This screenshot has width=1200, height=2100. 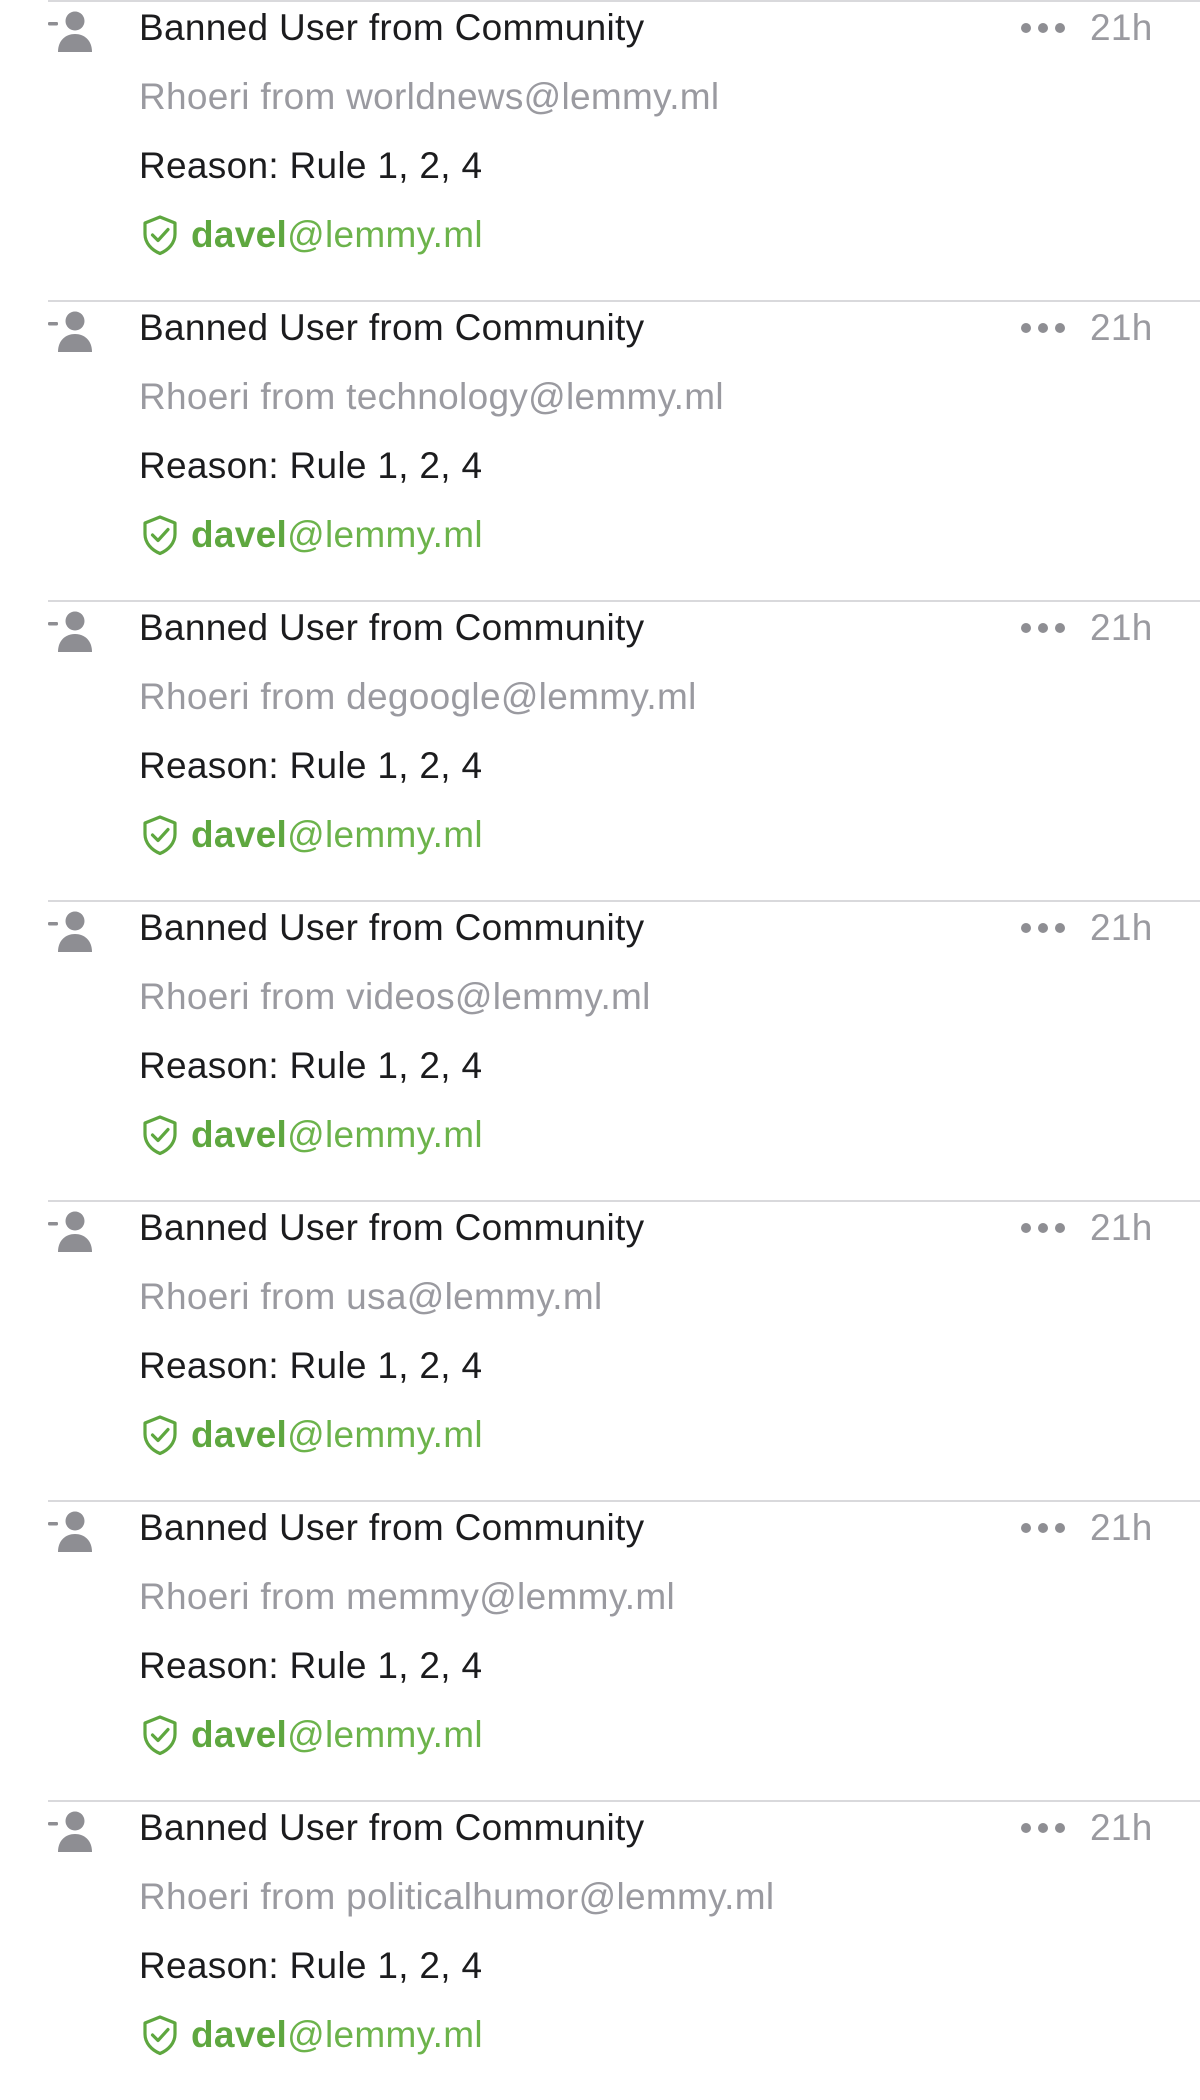 I want to click on entry-target: Rhoeri from usa@lemmy.ml, so click(x=371, y=1296).